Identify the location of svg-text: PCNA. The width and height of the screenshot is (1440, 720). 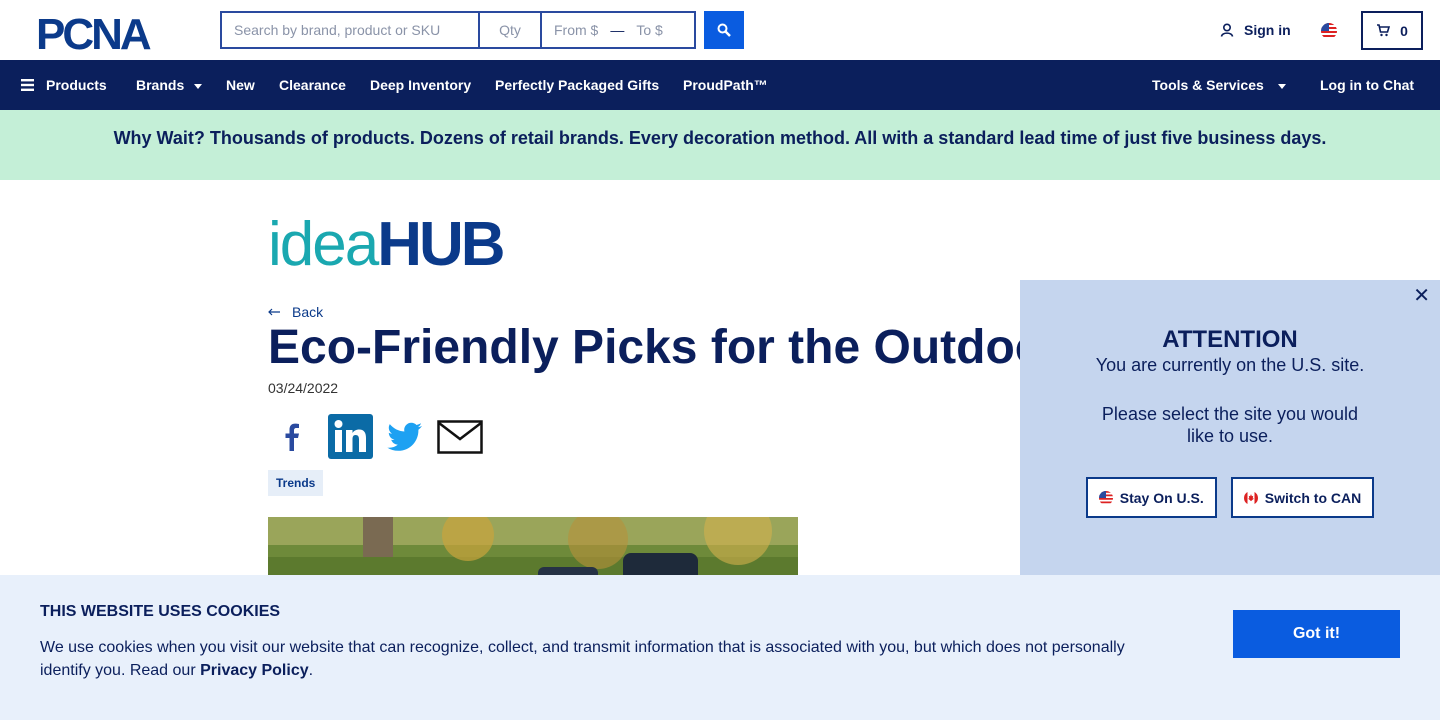
(93, 32).